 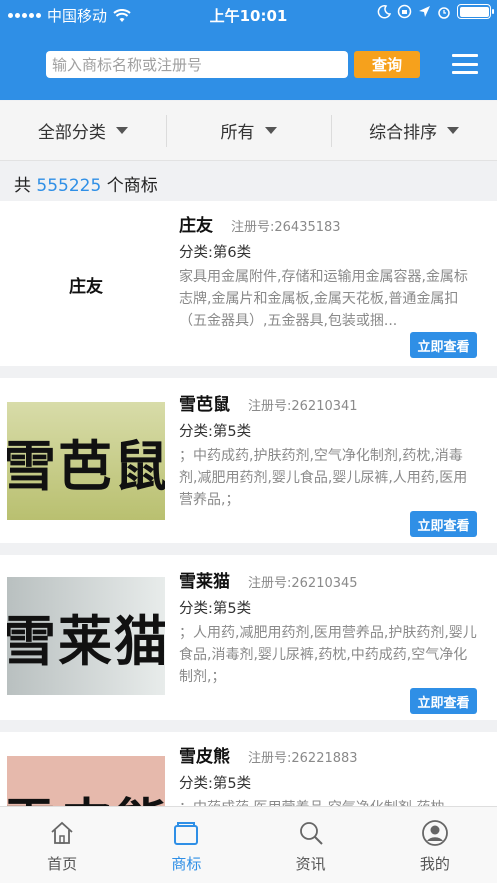 What do you see at coordinates (22, 186) in the screenshot?
I see `count-prefix: 共` at bounding box center [22, 186].